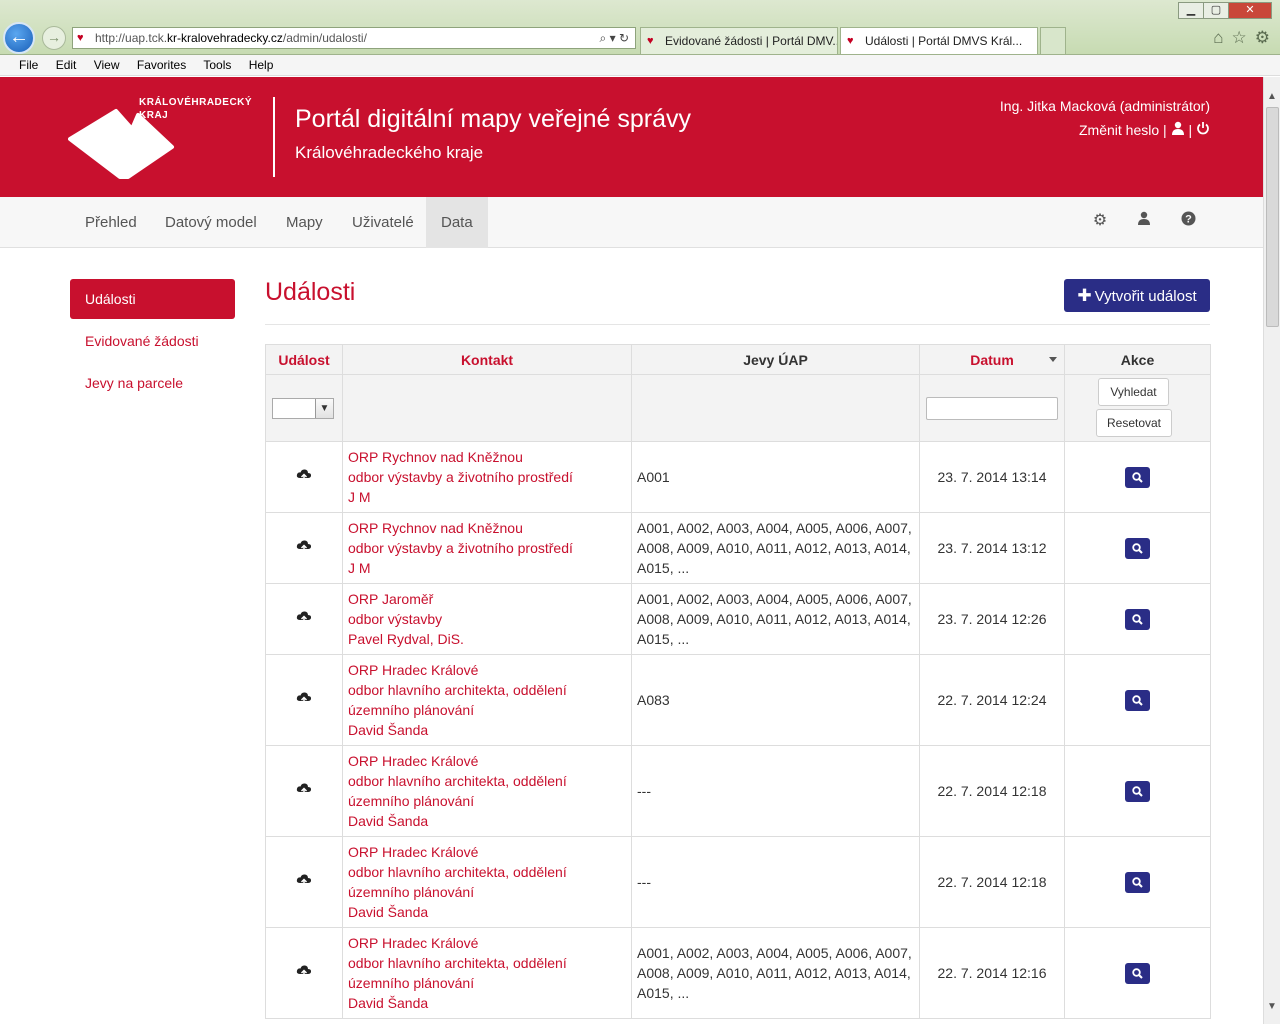 The width and height of the screenshot is (1280, 1024). What do you see at coordinates (992, 477) in the screenshot?
I see `date-cell: 23. 7. 2014 13:14` at bounding box center [992, 477].